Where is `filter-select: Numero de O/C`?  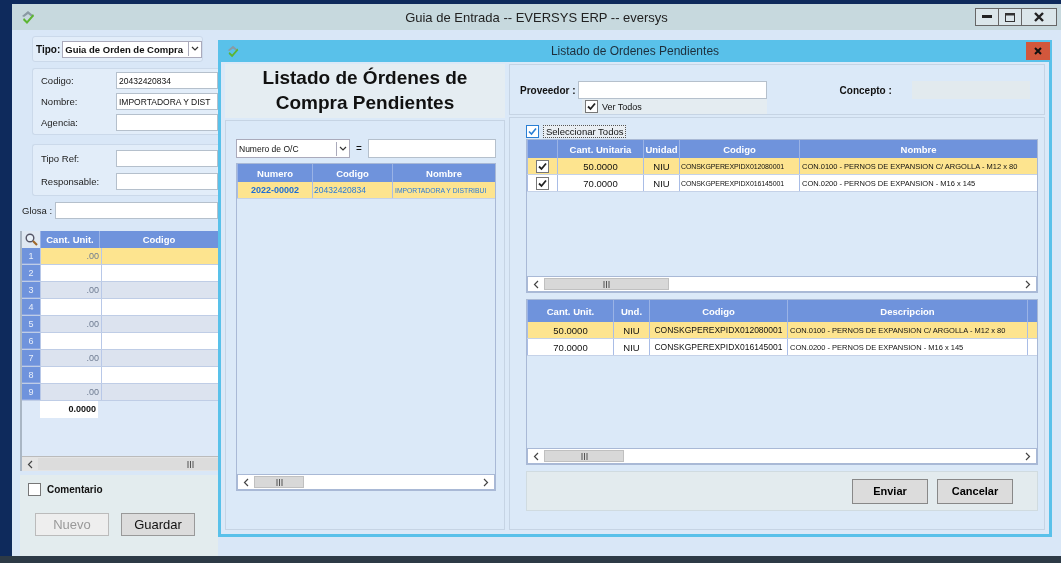
filter-select: Numero de O/C is located at coordinates (293, 148).